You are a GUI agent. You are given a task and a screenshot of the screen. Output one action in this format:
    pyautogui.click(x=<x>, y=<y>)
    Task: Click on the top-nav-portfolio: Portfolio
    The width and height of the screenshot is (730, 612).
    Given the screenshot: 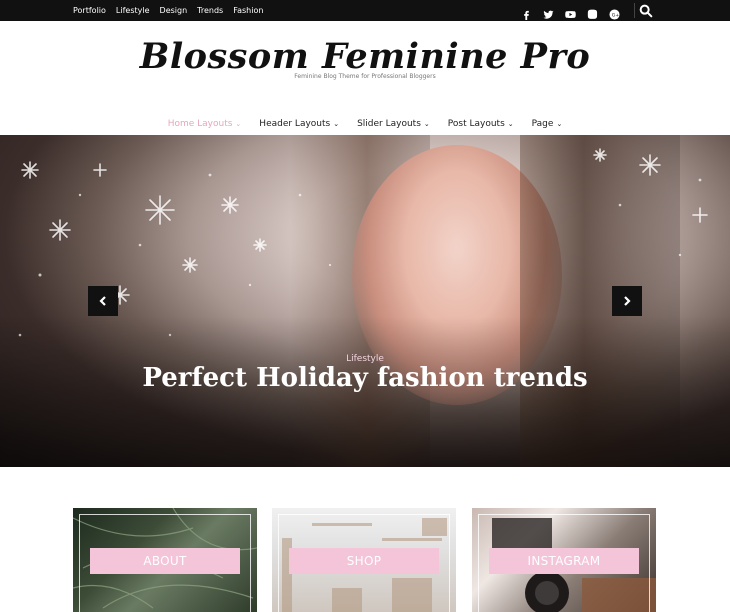 What is the action you would take?
    pyautogui.click(x=89, y=10)
    